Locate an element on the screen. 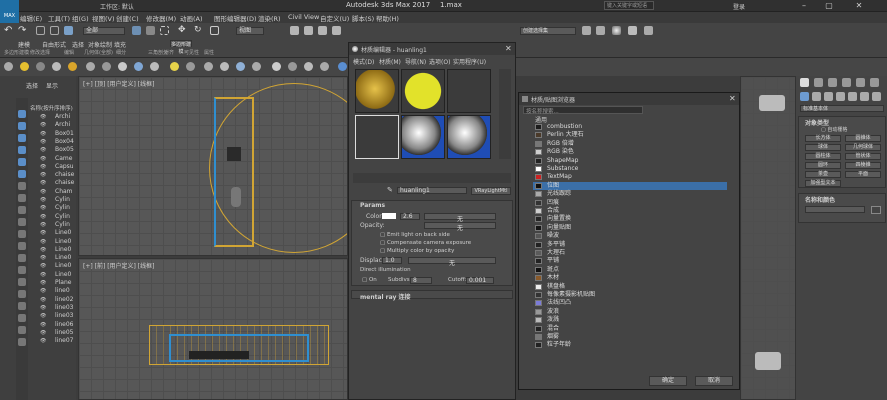 The height and width of the screenshot is (400, 887). viewport-top: [+] [顶] [用户定义] [线框] is located at coordinates (213, 166).